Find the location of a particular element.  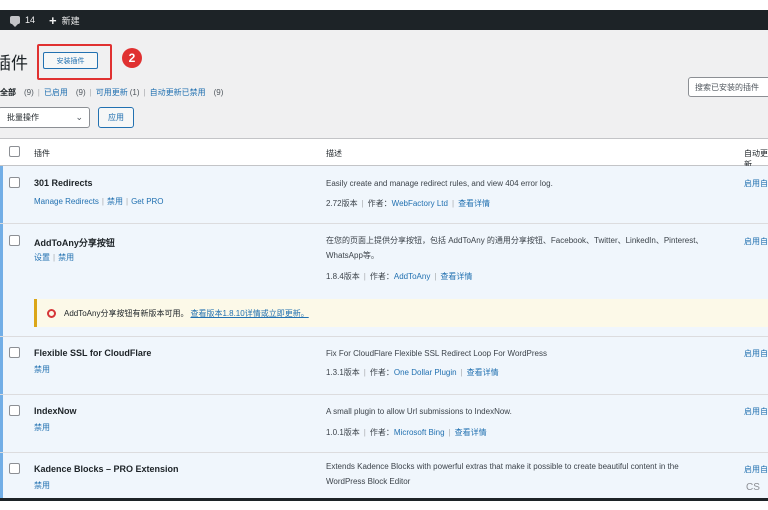

plugin-name: 301 Redirects is located at coordinates (63, 183).